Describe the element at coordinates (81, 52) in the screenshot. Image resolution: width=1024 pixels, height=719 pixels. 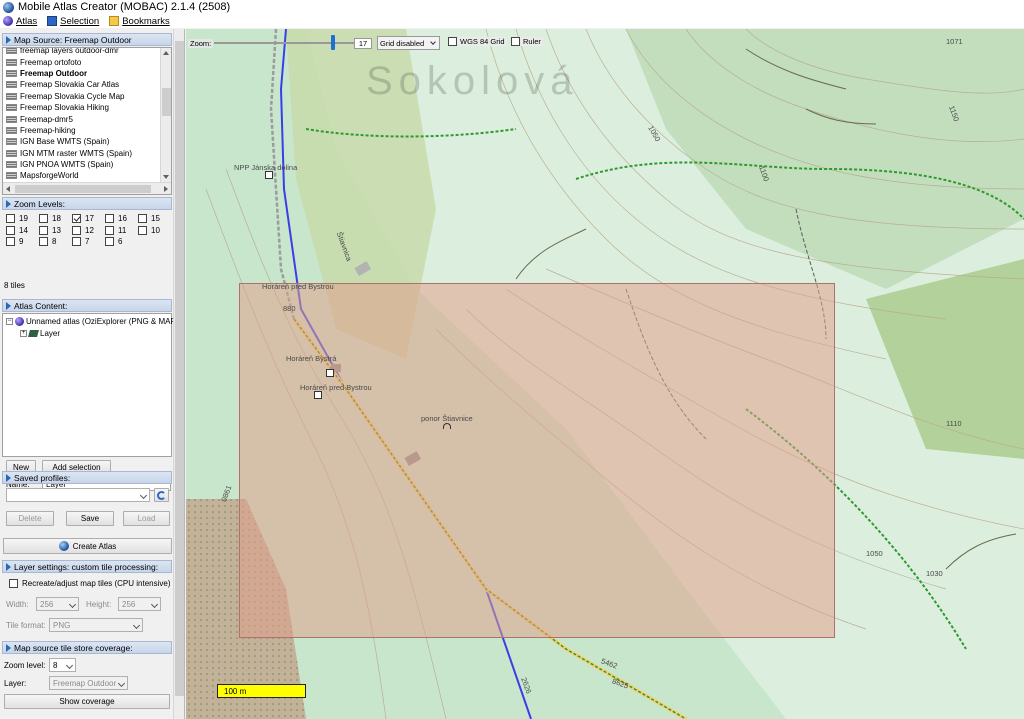
I see `map-source-item: freemap layers outdoor-dmr` at that location.